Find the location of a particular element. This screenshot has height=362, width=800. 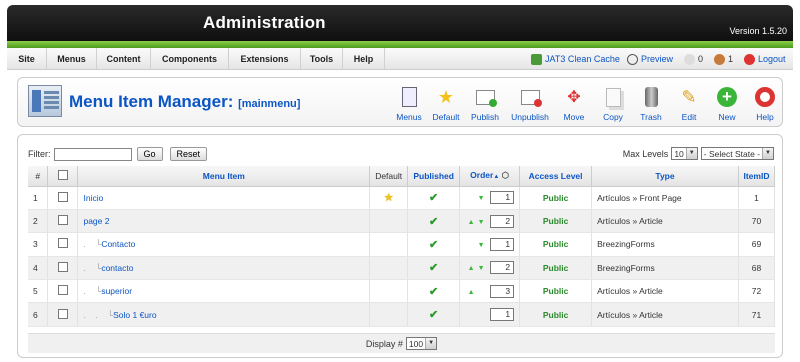

col-default: Default is located at coordinates (389, 176).